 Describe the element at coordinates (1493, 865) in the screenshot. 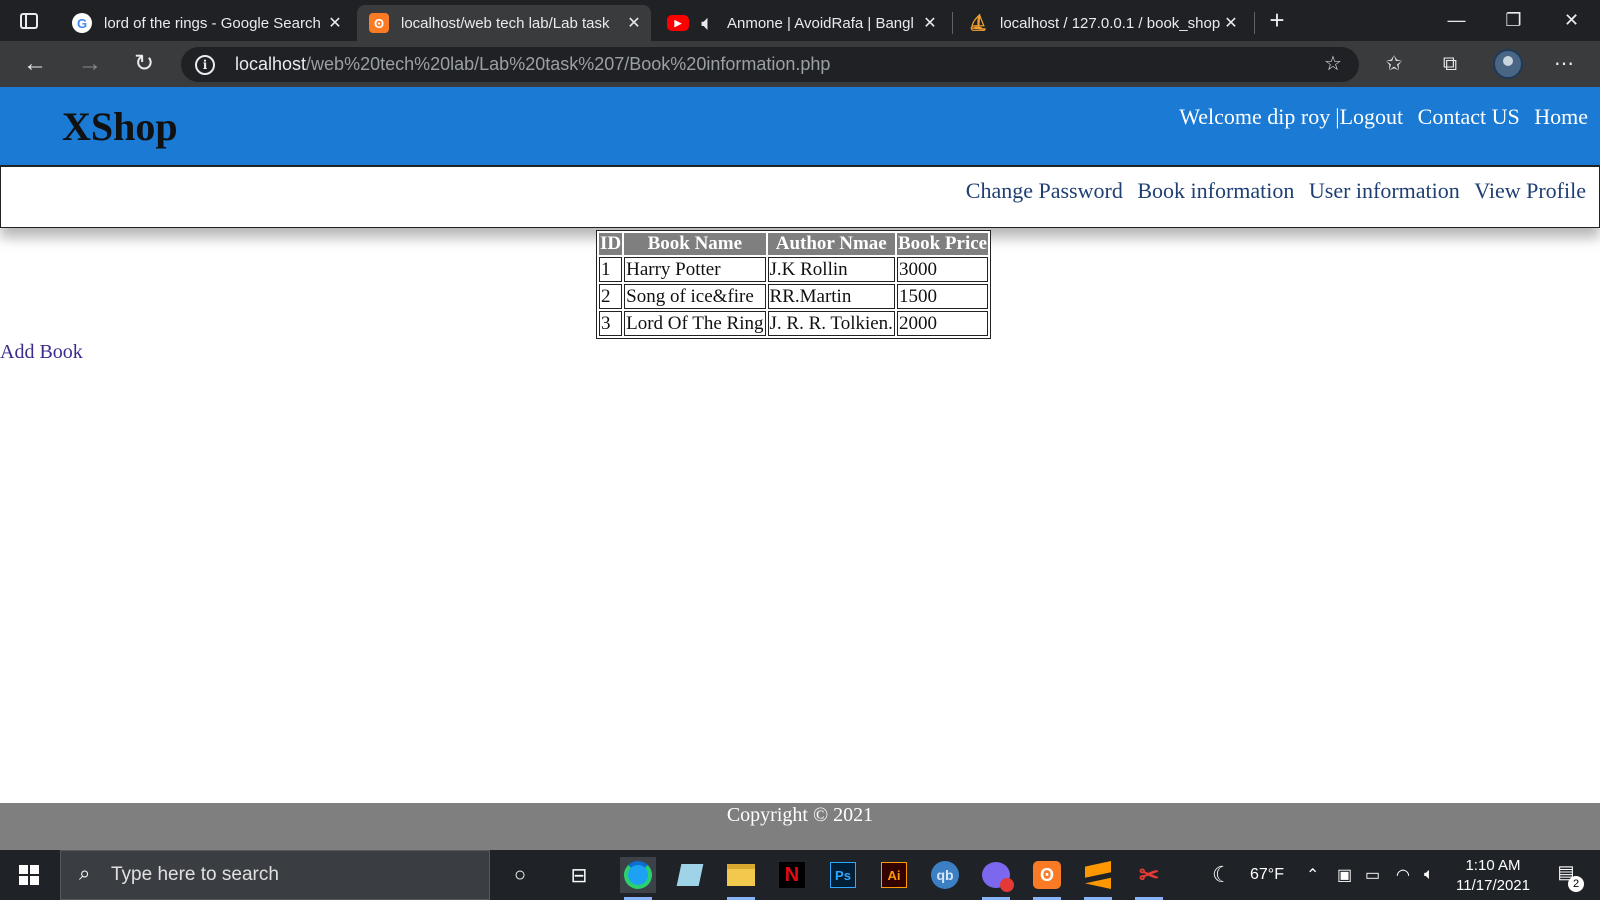

I see `clock-time: 1:10 AM` at that location.